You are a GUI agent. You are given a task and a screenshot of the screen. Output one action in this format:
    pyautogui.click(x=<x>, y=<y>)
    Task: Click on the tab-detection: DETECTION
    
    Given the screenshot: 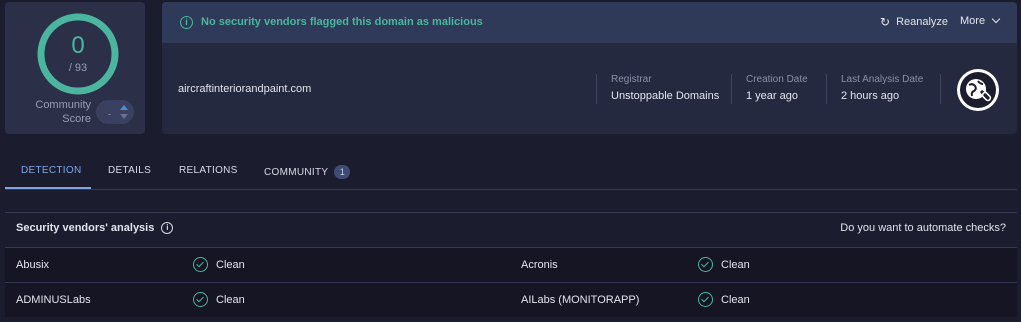 What is the action you would take?
    pyautogui.click(x=51, y=170)
    